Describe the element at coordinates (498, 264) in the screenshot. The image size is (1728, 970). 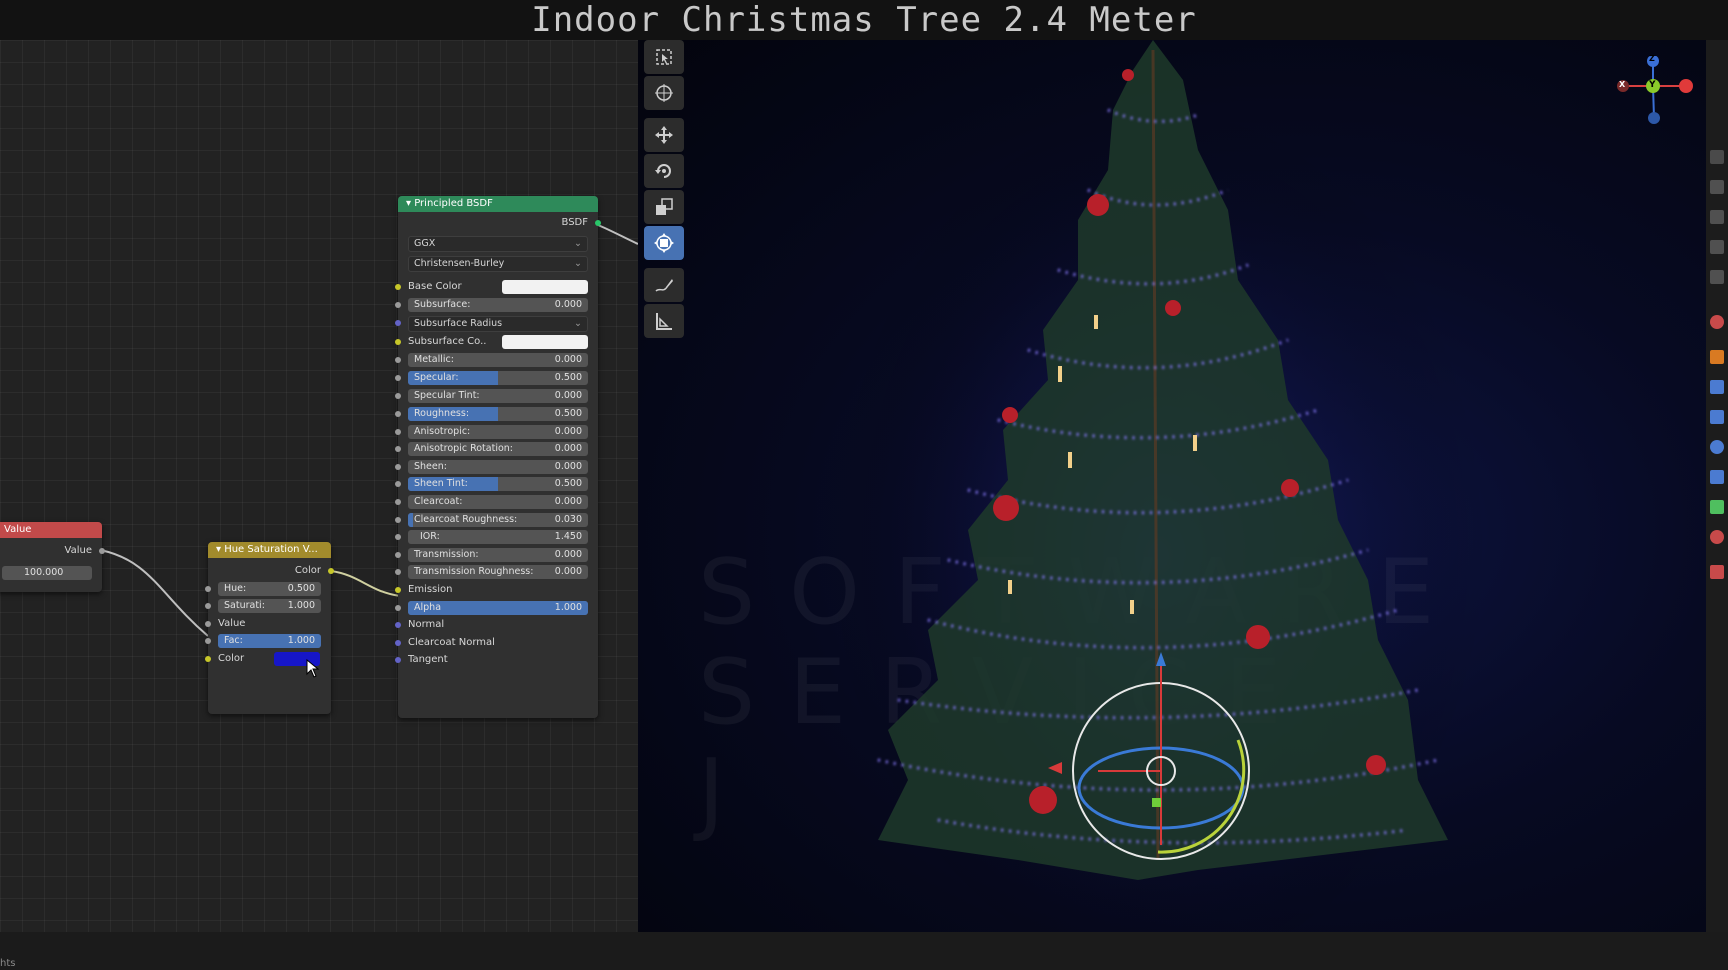
I see `subsurface-method-dropdown: Christensen-Burley ⌄` at that location.